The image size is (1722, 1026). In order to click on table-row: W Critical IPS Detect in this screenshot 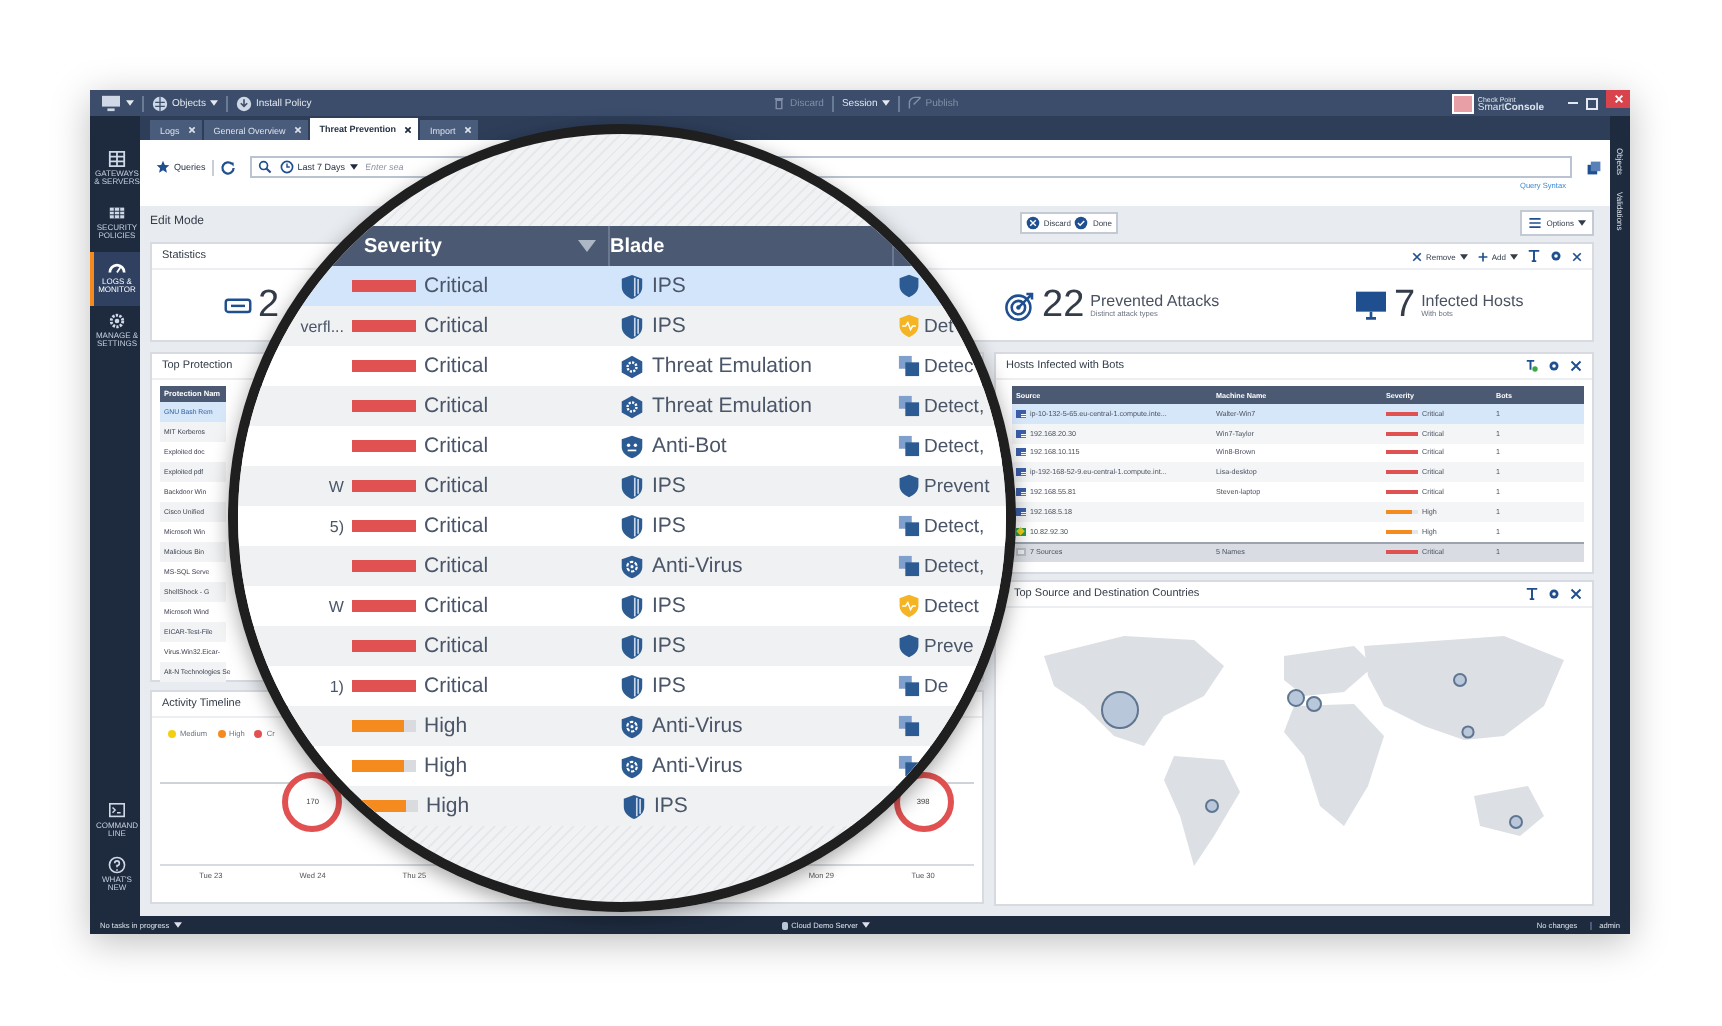, I will do `click(622, 606)`.